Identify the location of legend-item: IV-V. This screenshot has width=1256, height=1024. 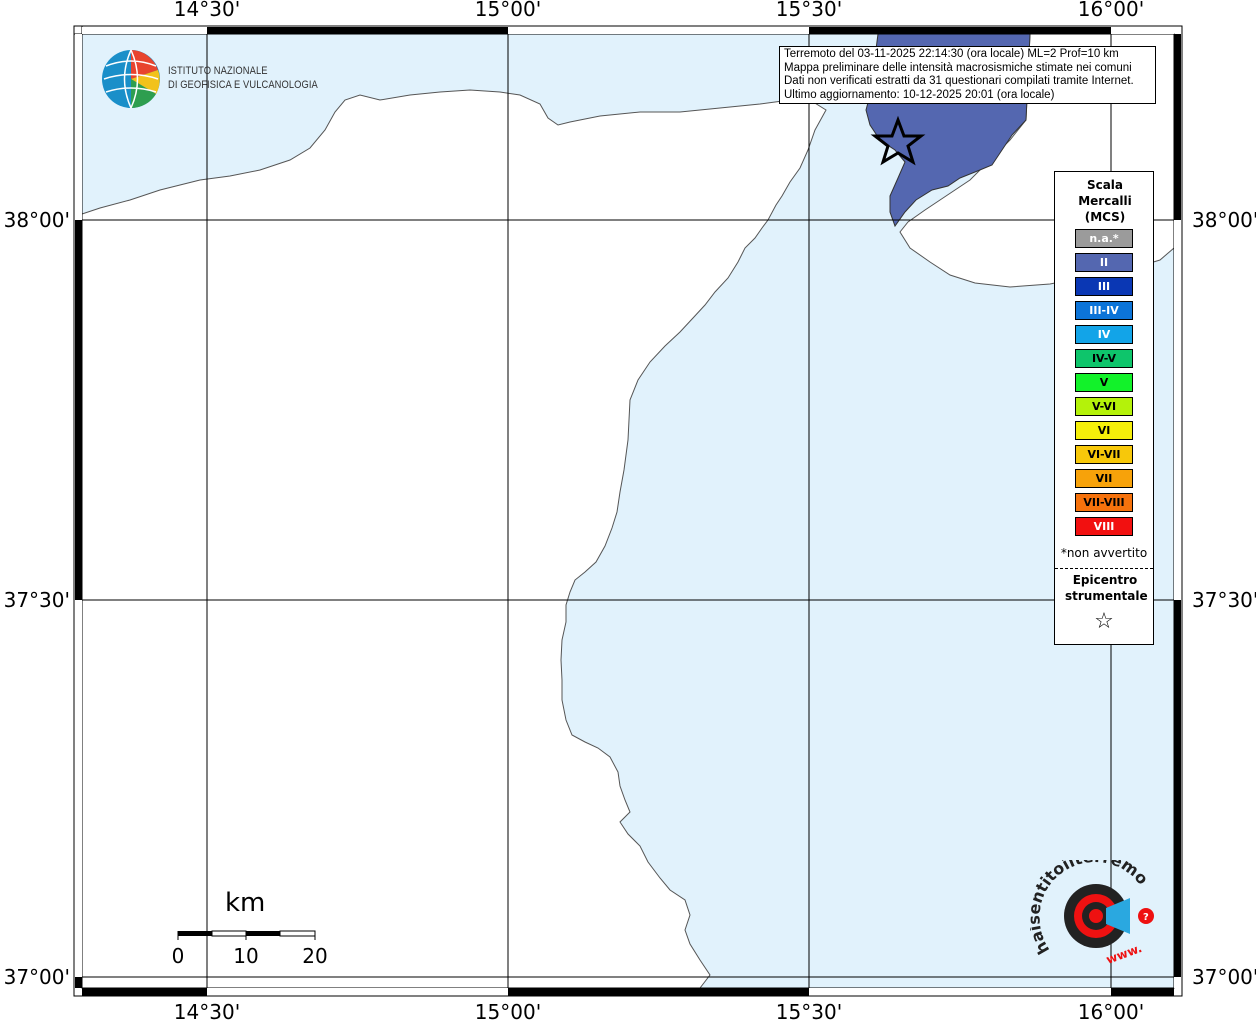
(1104, 358).